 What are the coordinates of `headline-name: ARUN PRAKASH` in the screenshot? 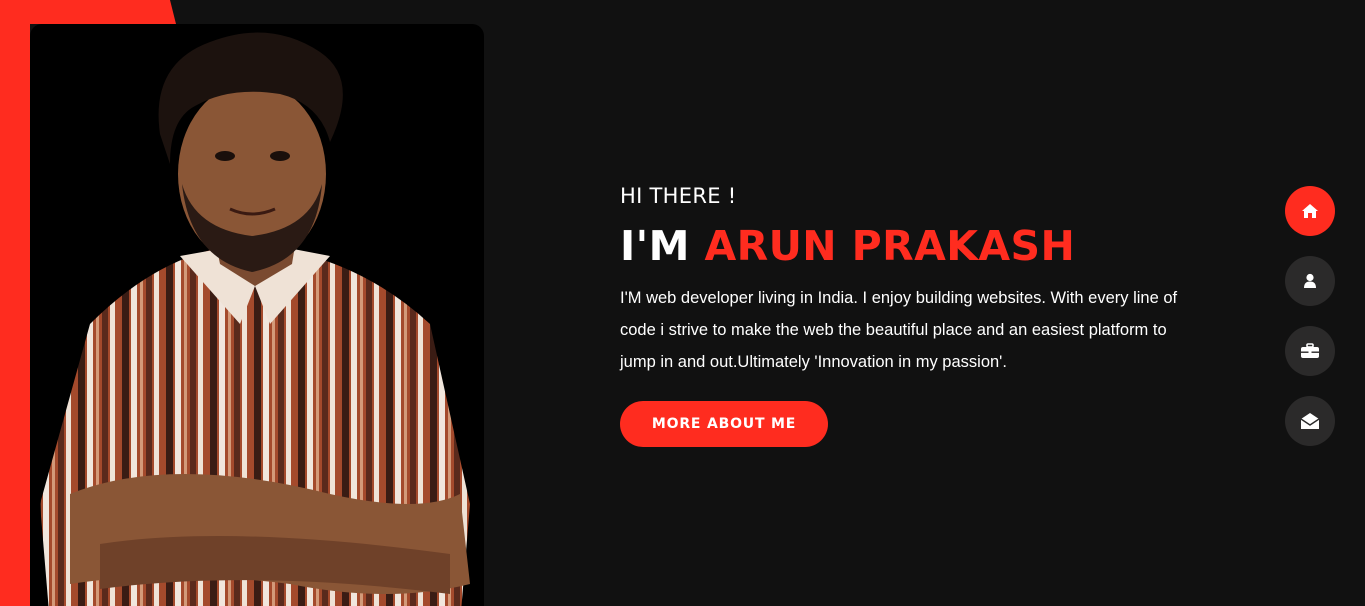 It's located at (890, 246).